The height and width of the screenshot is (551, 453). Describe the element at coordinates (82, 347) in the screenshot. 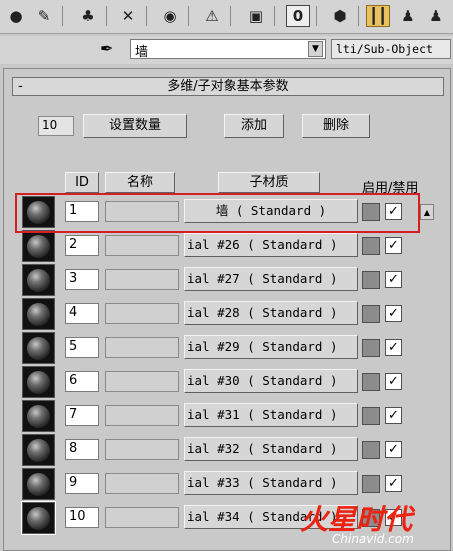

I see `id-field: 5` at that location.